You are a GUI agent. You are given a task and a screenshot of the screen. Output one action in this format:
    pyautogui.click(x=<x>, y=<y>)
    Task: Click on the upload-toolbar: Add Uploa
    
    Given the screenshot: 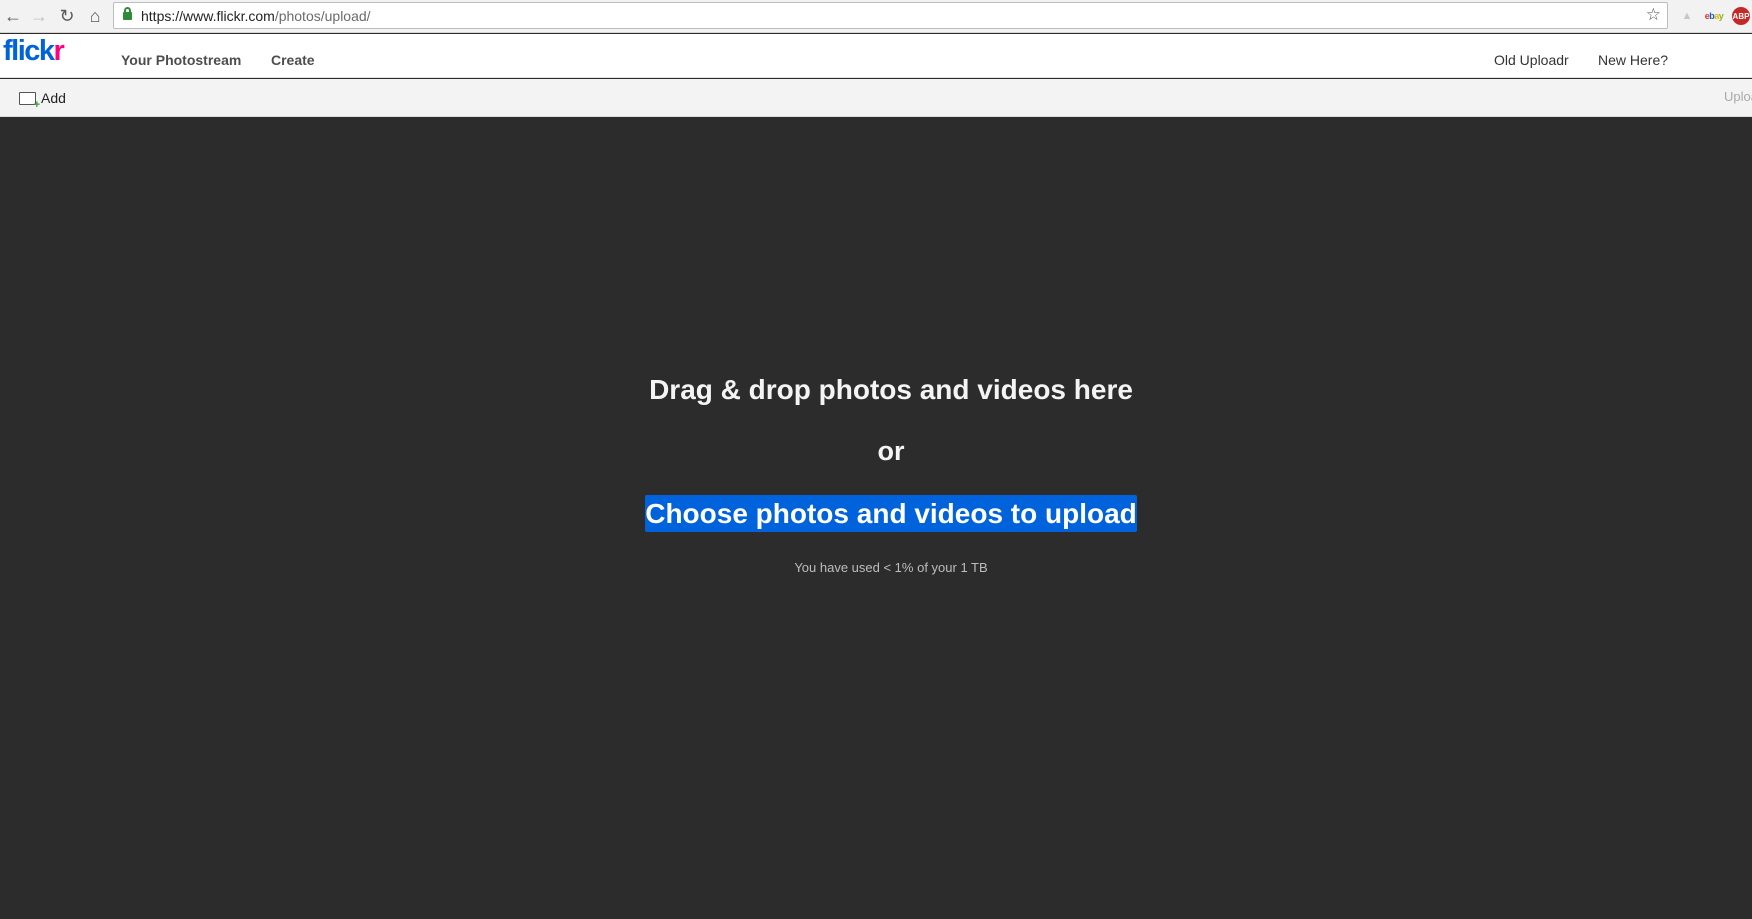 What is the action you would take?
    pyautogui.click(x=876, y=98)
    